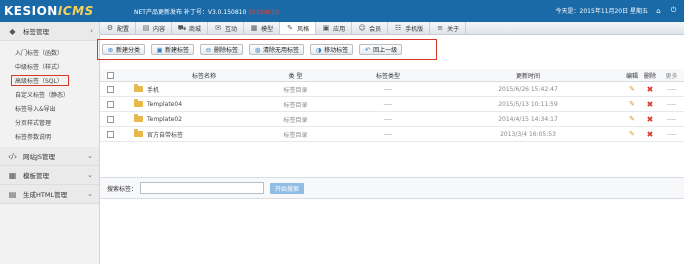 The height and width of the screenshot is (264, 684). I want to click on sidebar-item-sql-tags: 高级标签（SQL）, so click(40, 80).